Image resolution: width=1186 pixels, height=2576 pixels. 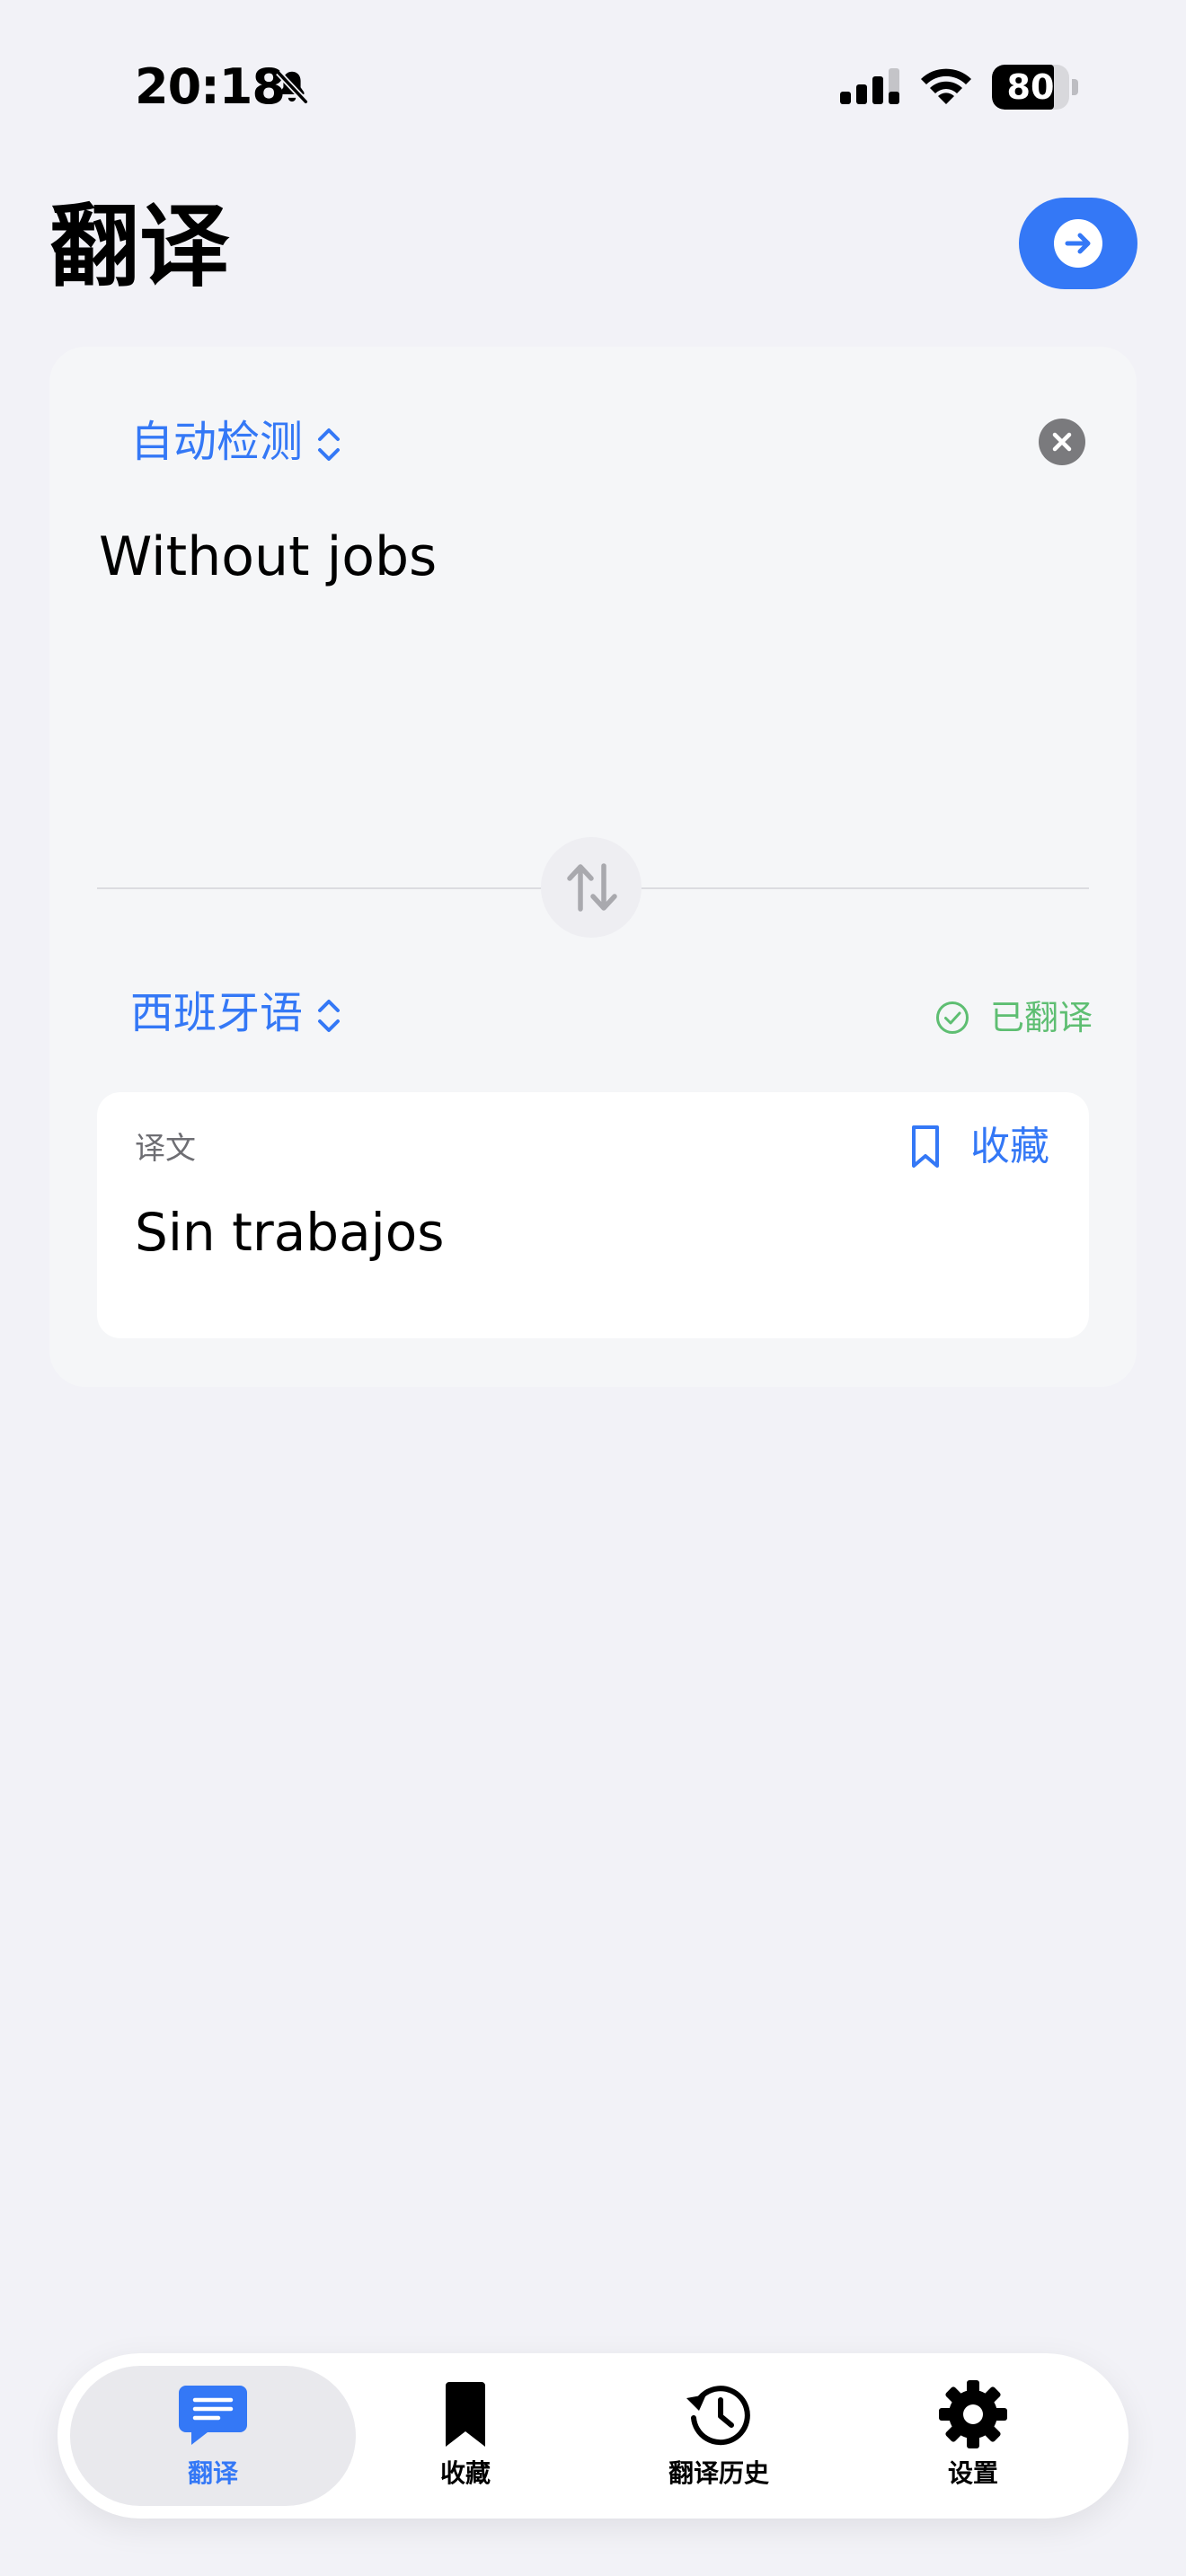 What do you see at coordinates (217, 442) in the screenshot?
I see `source-language-label: 自动检测` at bounding box center [217, 442].